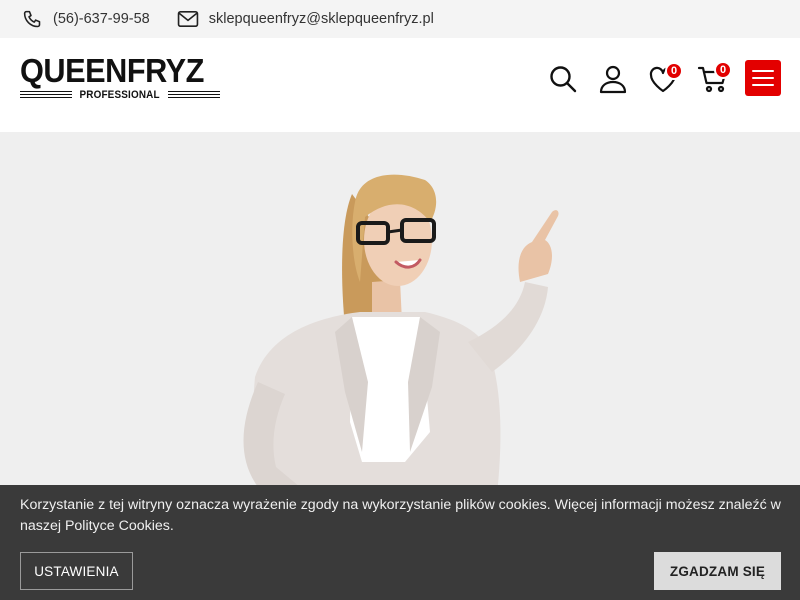 The image size is (800, 600). I want to click on logo-lines-right, so click(194, 94).